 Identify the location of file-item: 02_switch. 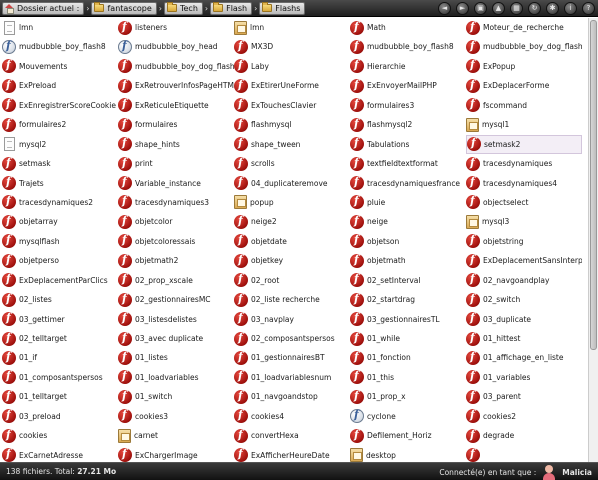
(524, 299).